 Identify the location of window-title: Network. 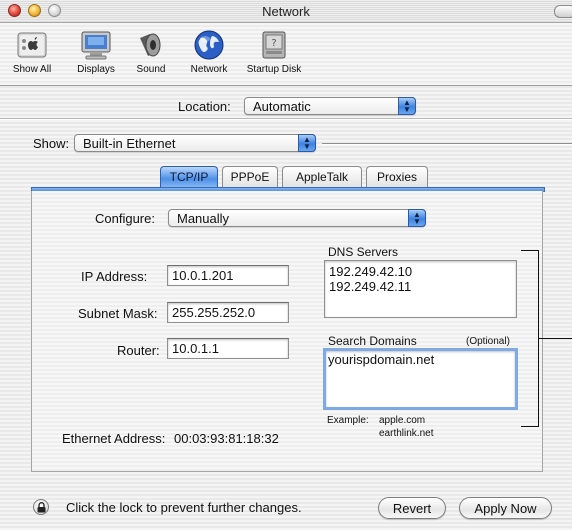
(286, 11).